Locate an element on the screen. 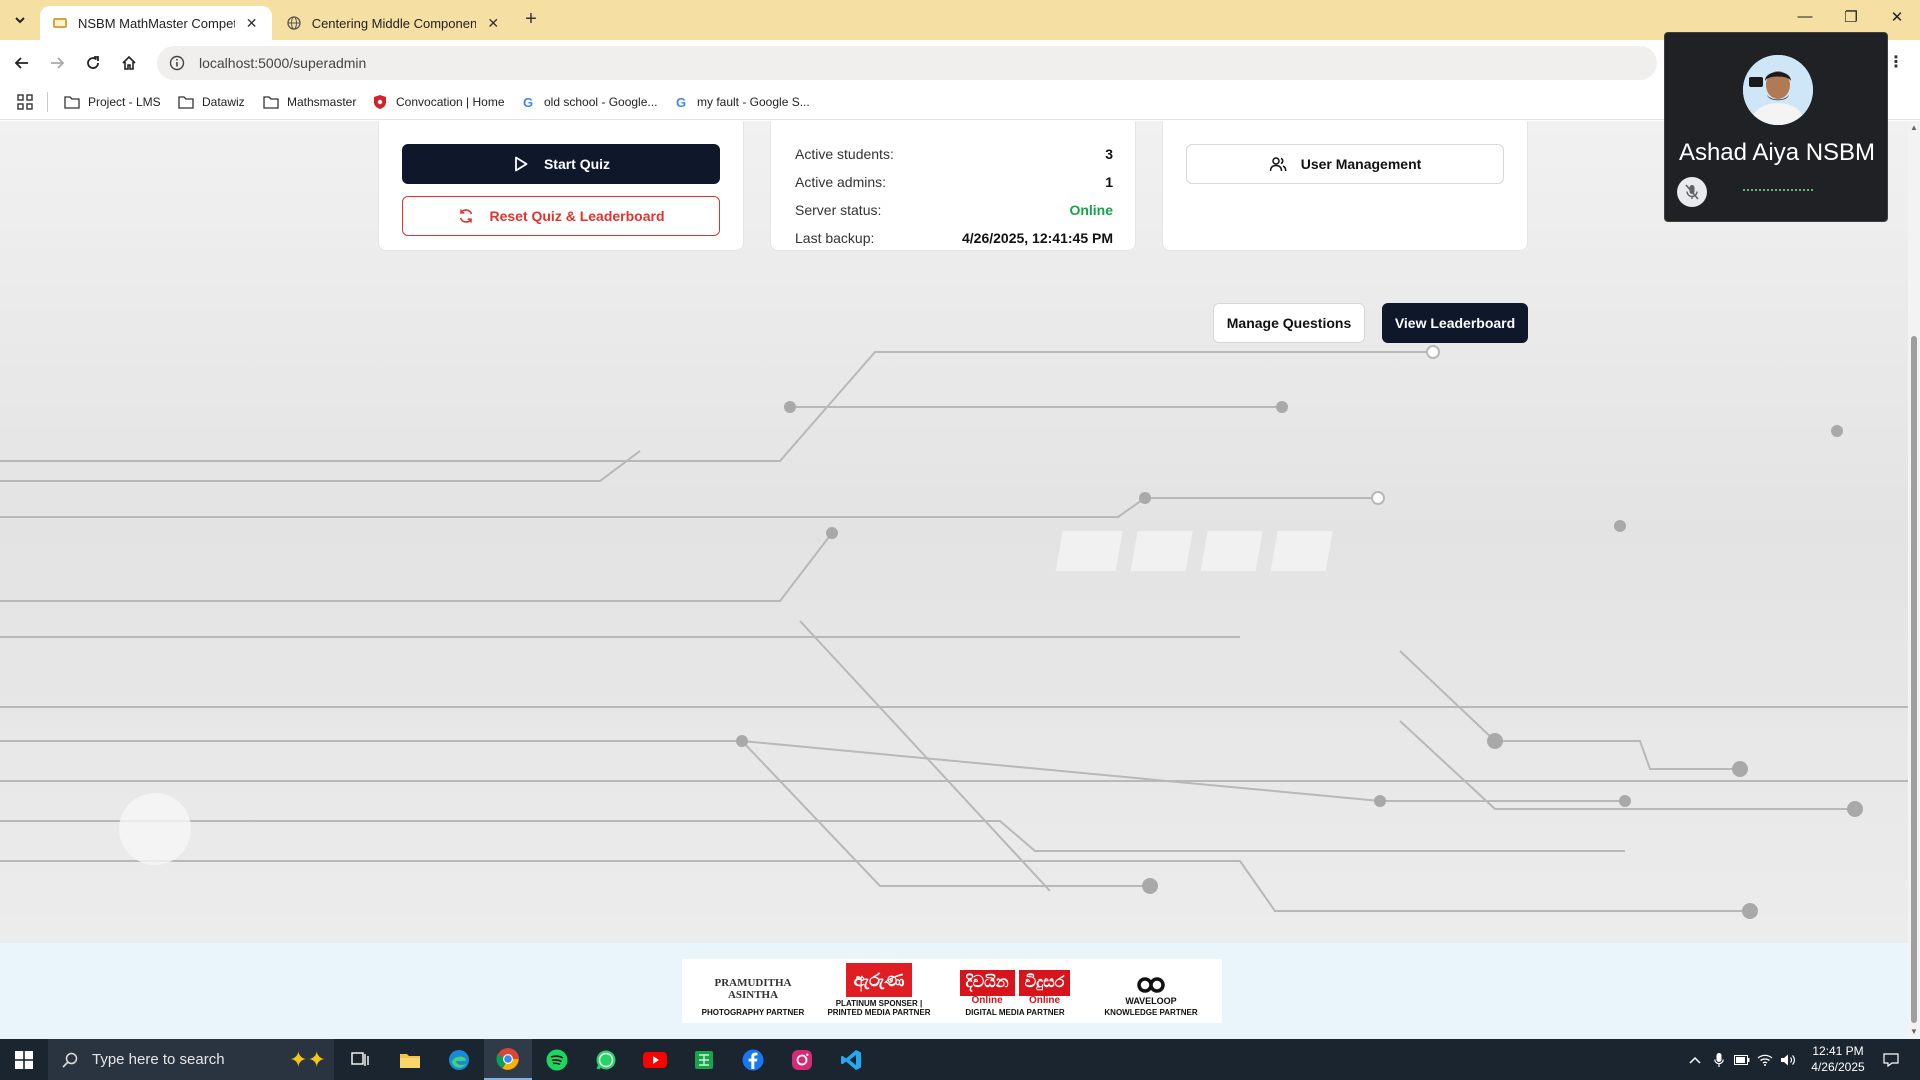 The image size is (1920, 1080). bookmark-label: Mathsmaster is located at coordinates (322, 102).